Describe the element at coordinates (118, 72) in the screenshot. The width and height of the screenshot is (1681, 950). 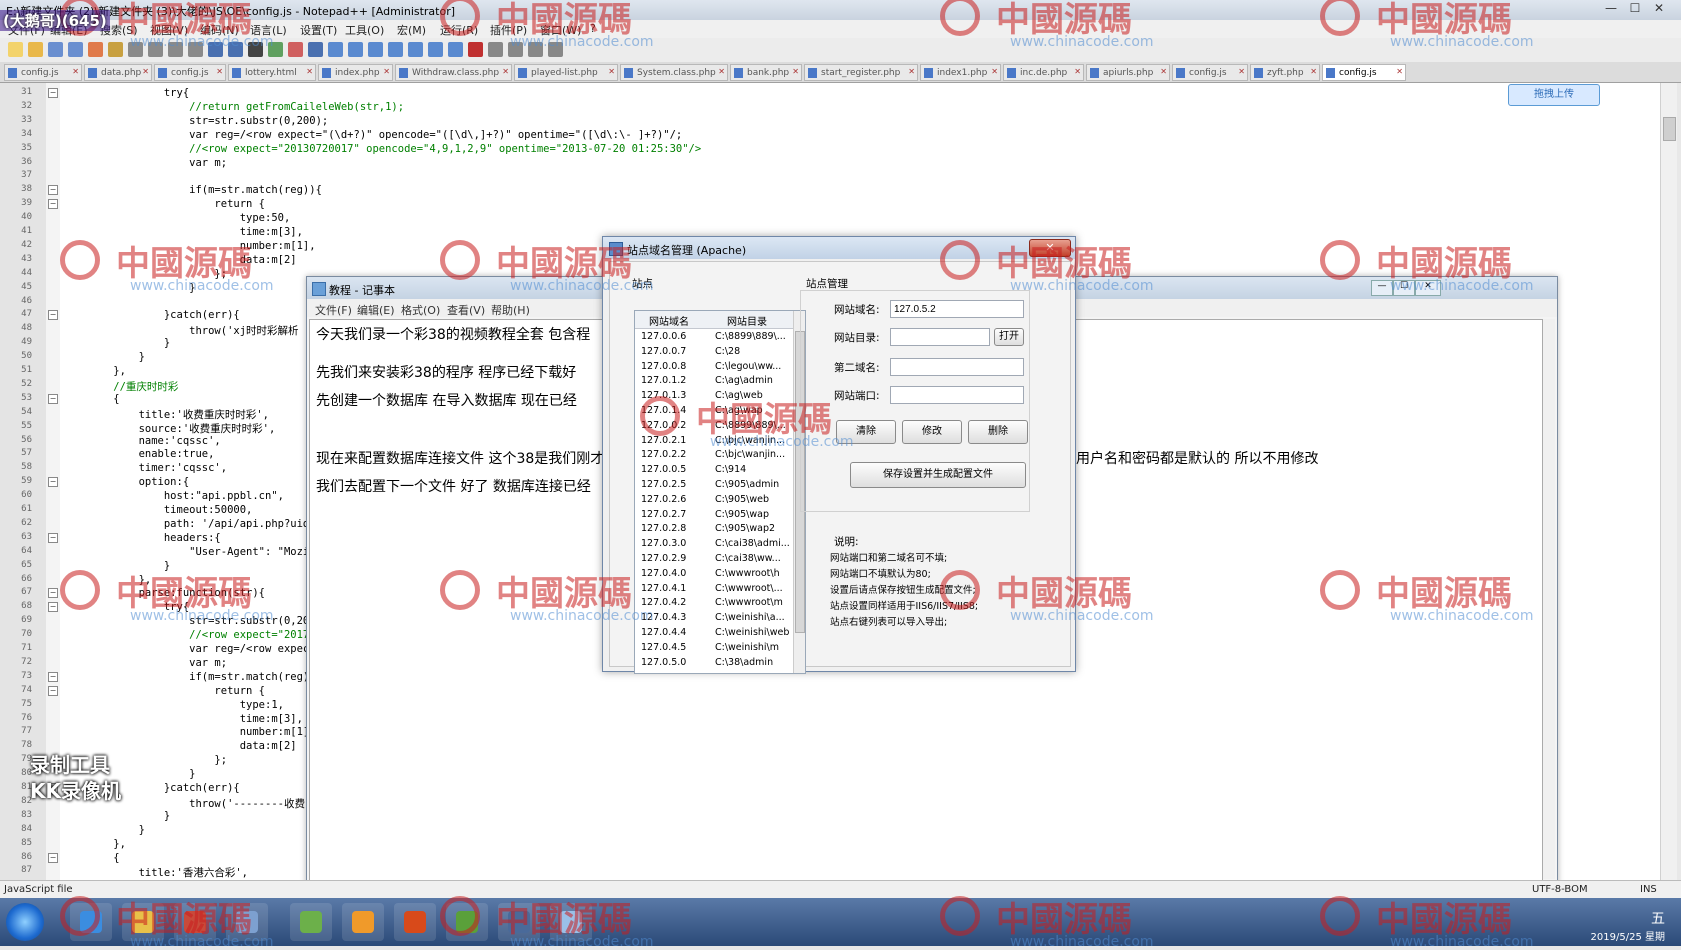
I see `file-tab: data.php ✕` at that location.